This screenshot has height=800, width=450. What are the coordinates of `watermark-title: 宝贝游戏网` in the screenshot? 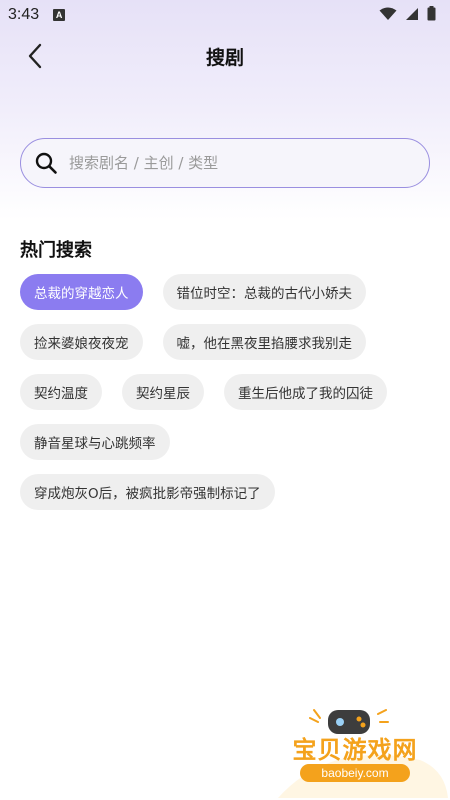 It's located at (355, 750).